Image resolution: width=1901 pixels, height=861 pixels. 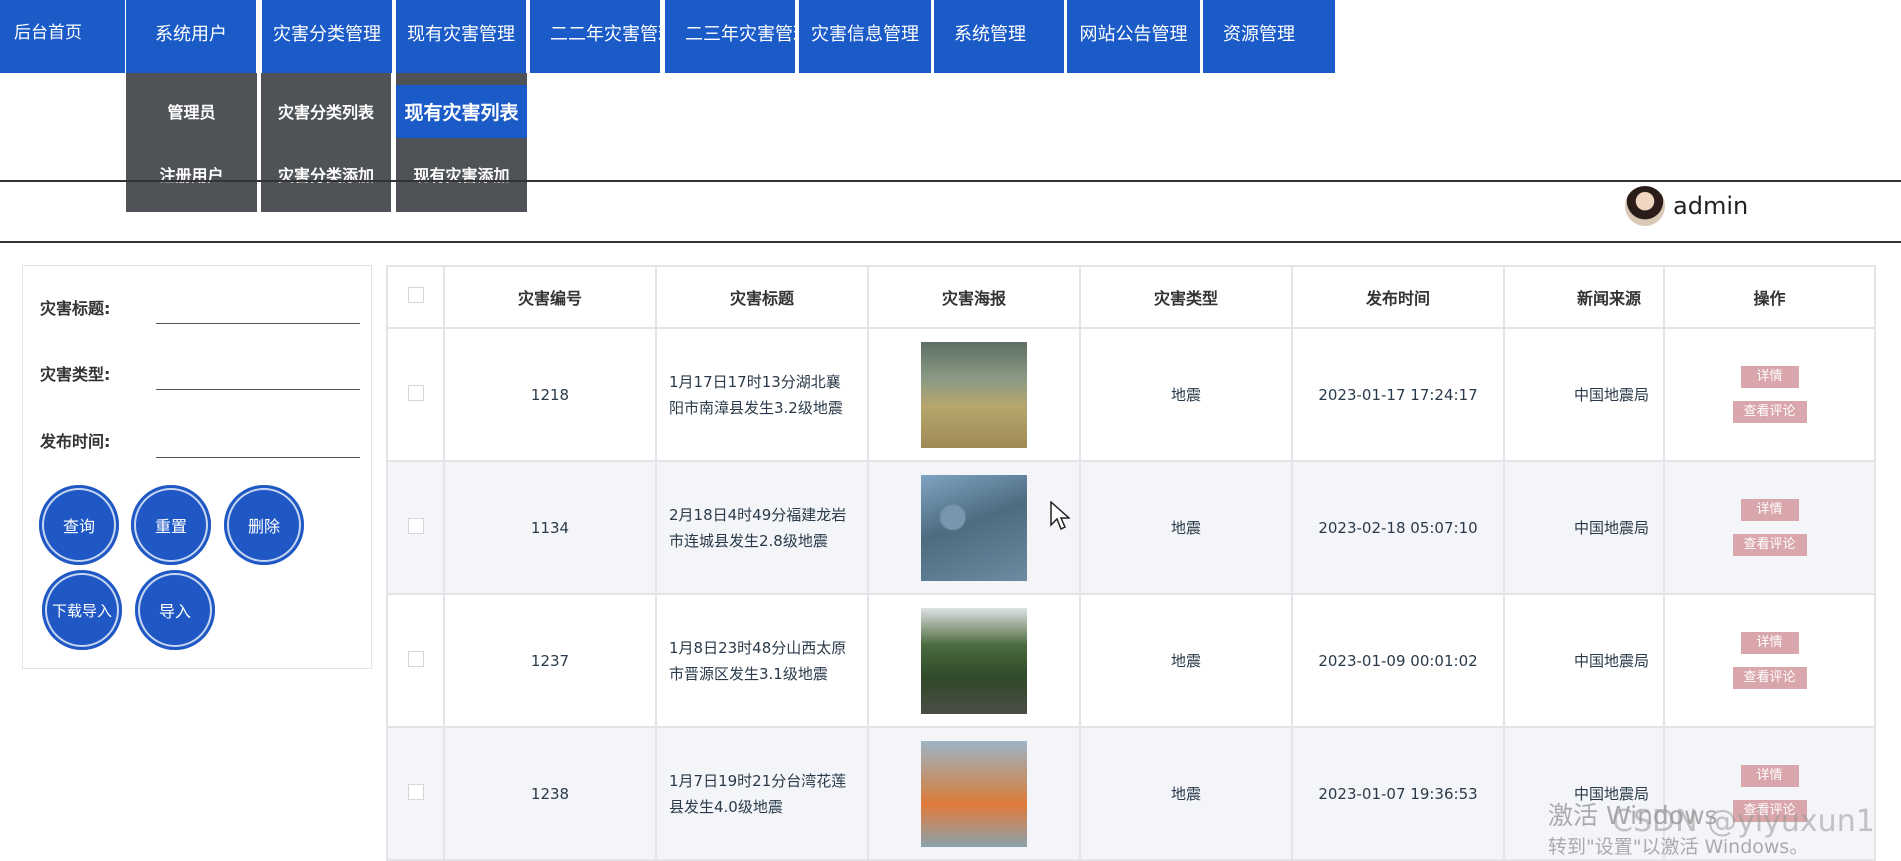 I want to click on title-input, so click(x=258, y=309).